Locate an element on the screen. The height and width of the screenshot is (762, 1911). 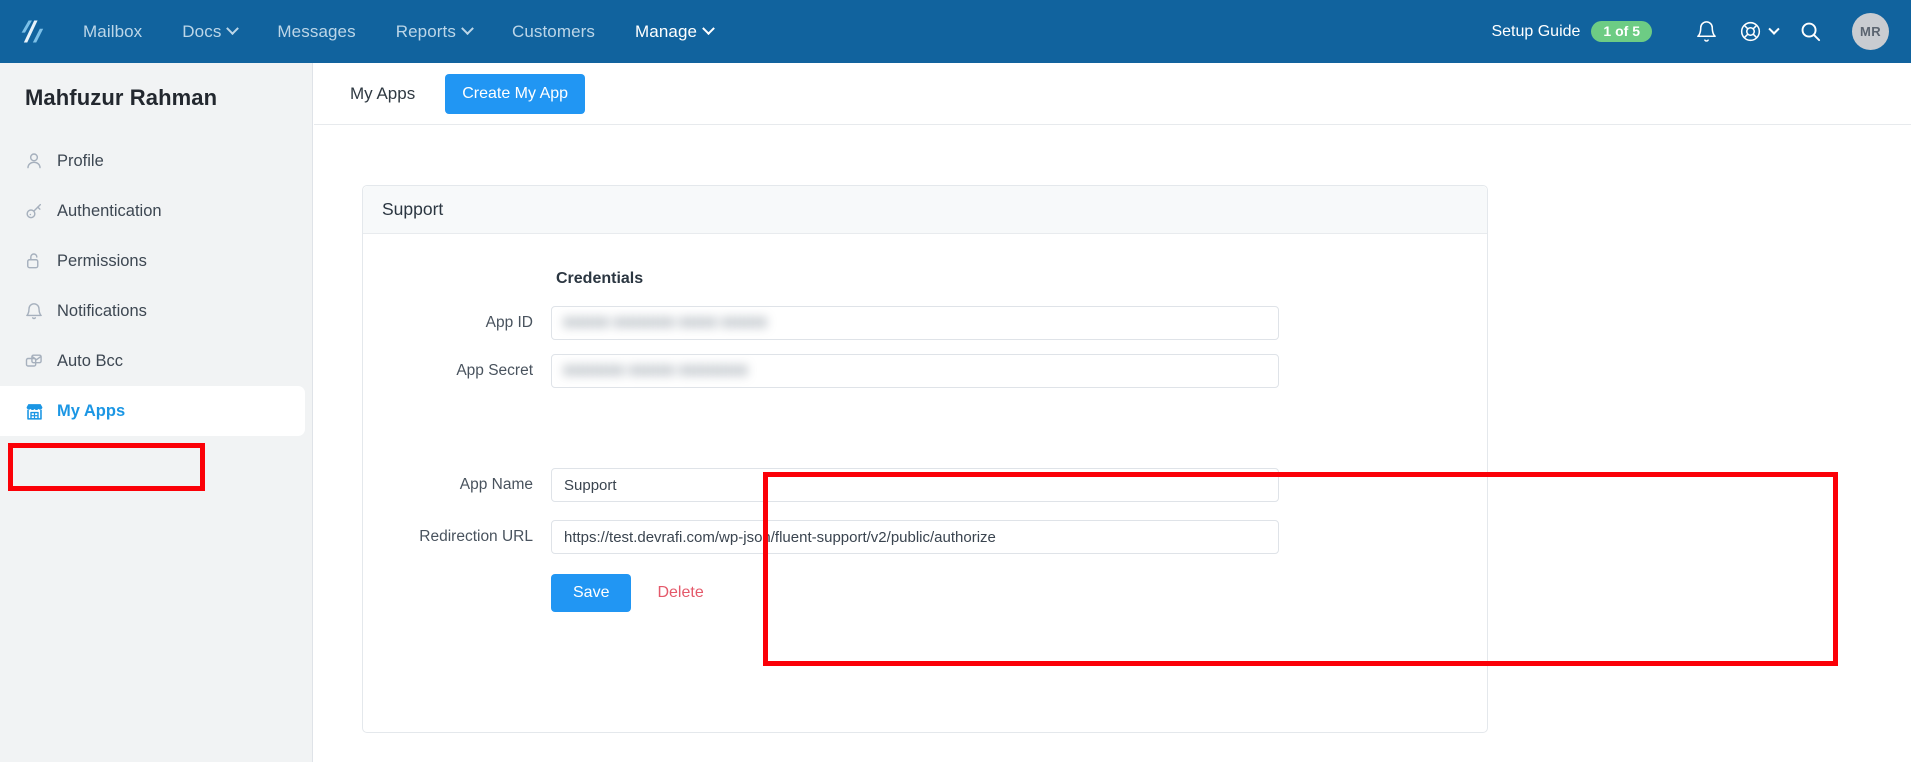
field-row-app-id: App ID ▮▮▮▮▮▮ ▮▮▮▮▮▮▮▮ ▮▮▮▮▮ ▮▮▮▮▮▮ is located at coordinates (926, 323).